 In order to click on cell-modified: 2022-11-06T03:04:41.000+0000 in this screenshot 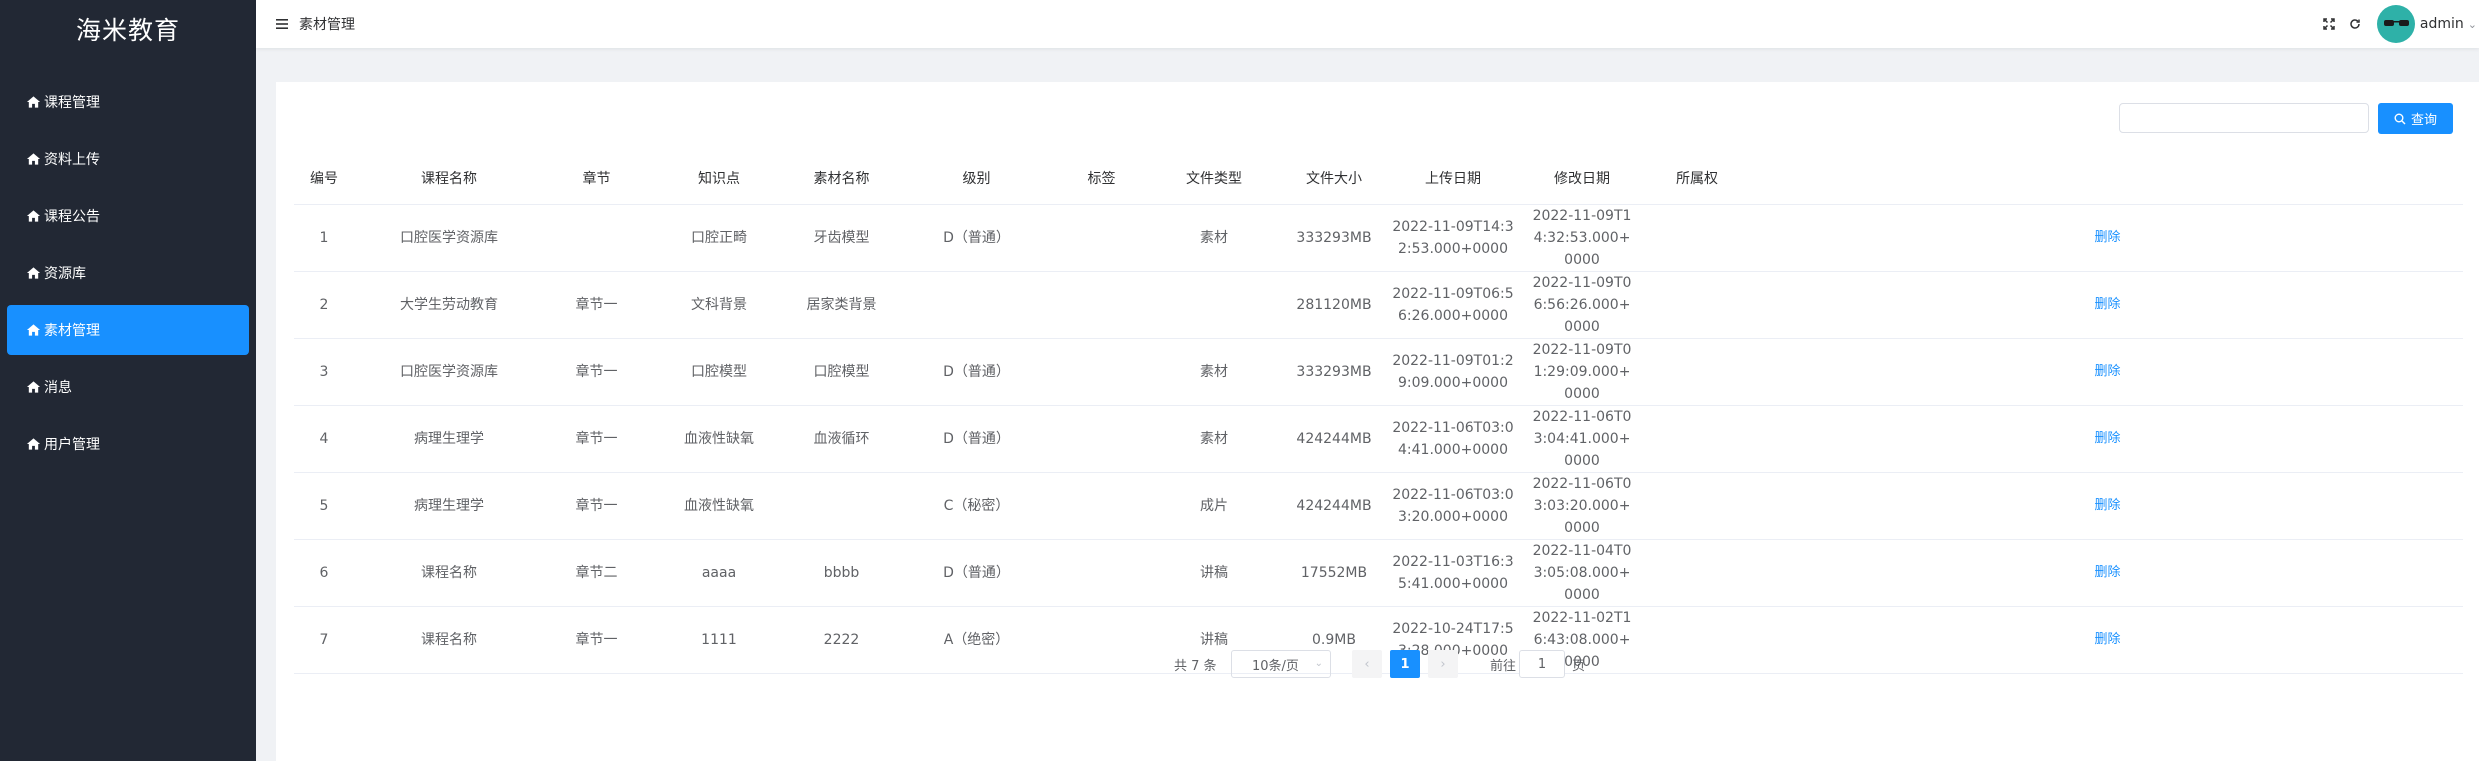, I will do `click(1582, 439)`.